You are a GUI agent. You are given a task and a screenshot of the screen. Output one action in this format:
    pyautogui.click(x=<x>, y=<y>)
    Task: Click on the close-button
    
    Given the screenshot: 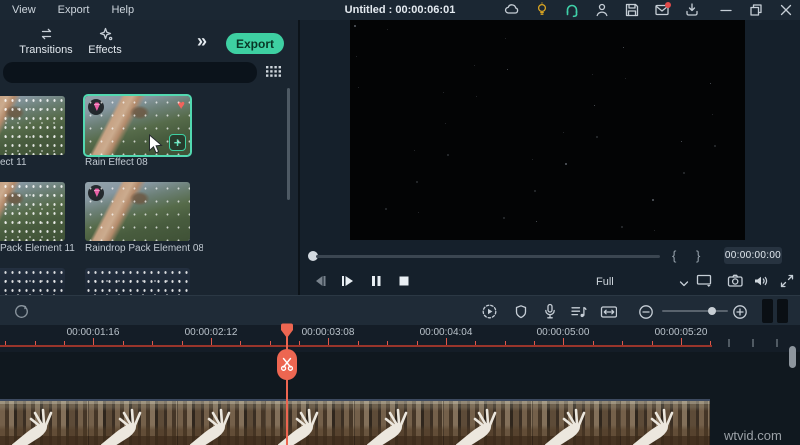 What is the action you would take?
    pyautogui.click(x=786, y=10)
    